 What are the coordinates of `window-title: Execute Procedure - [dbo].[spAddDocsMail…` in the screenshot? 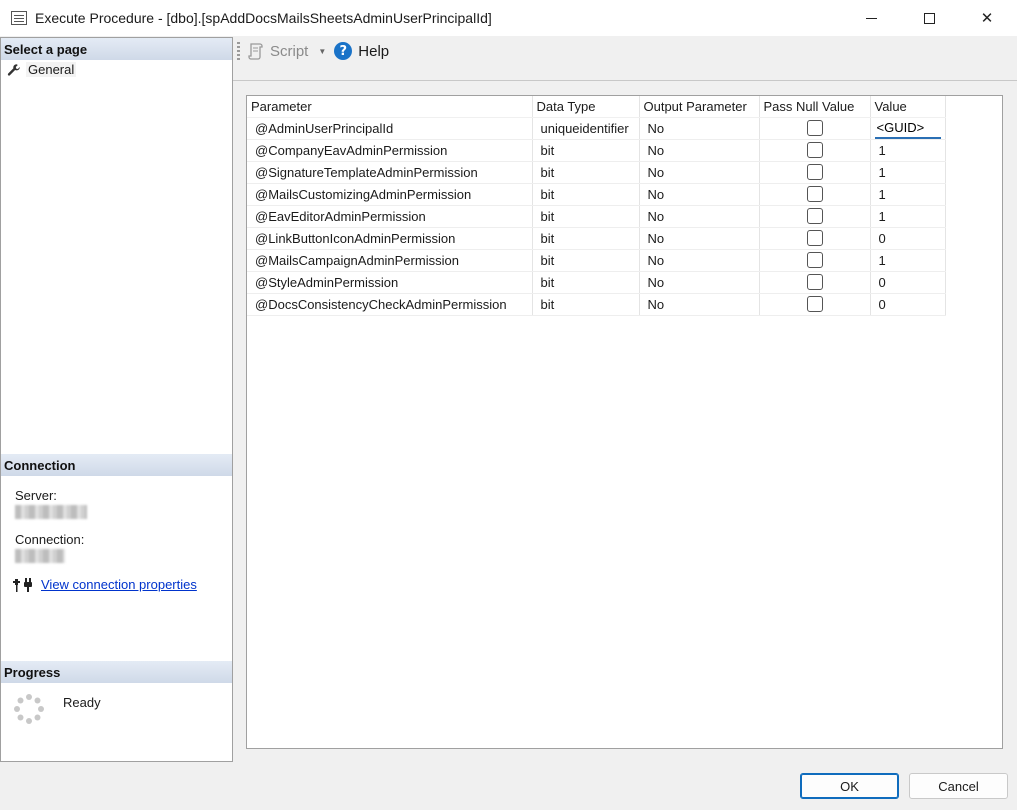 It's located at (263, 18).